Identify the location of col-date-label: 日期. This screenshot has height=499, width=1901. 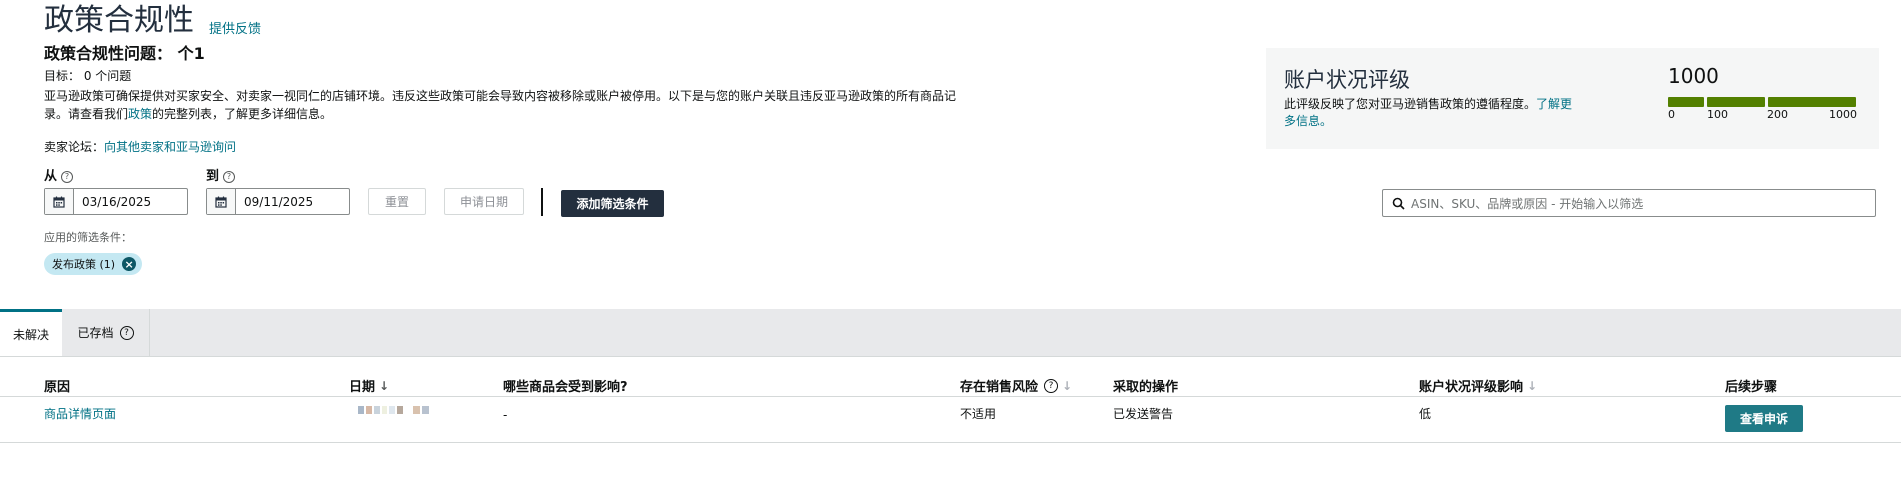
(362, 387).